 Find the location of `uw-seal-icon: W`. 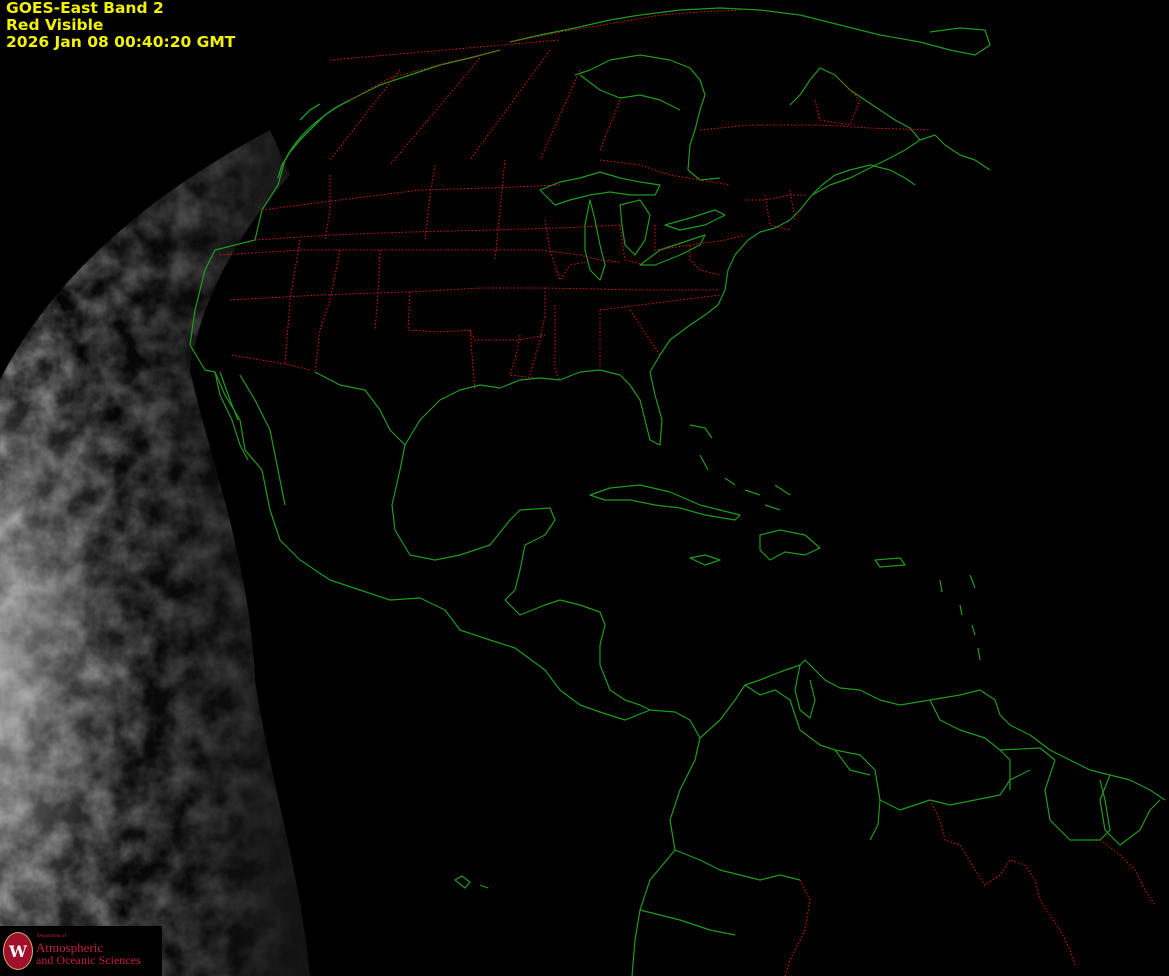

uw-seal-icon: W is located at coordinates (18, 951).